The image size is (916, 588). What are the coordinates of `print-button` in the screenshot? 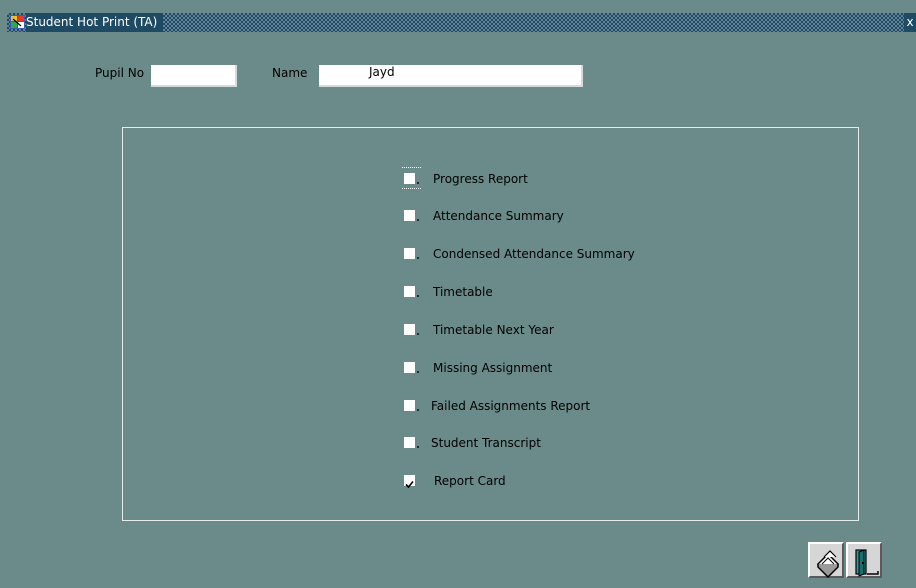 It's located at (826, 560).